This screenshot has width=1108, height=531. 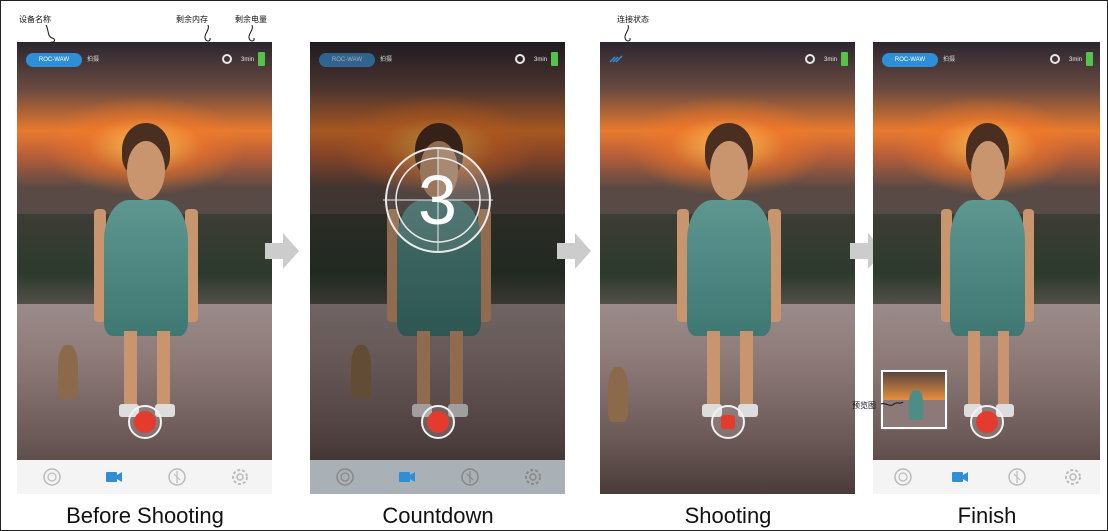 What do you see at coordinates (727, 59) in the screenshot?
I see `camera-top-bar: 3min` at bounding box center [727, 59].